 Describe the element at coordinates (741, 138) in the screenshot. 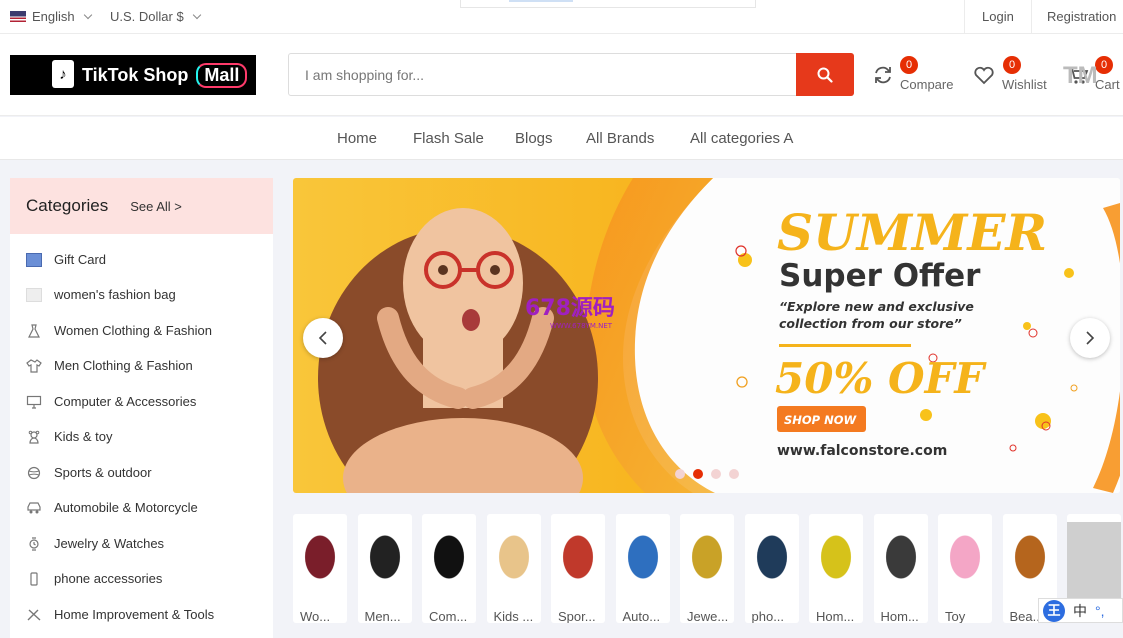

I see `nav-all-categories: All categories A` at that location.